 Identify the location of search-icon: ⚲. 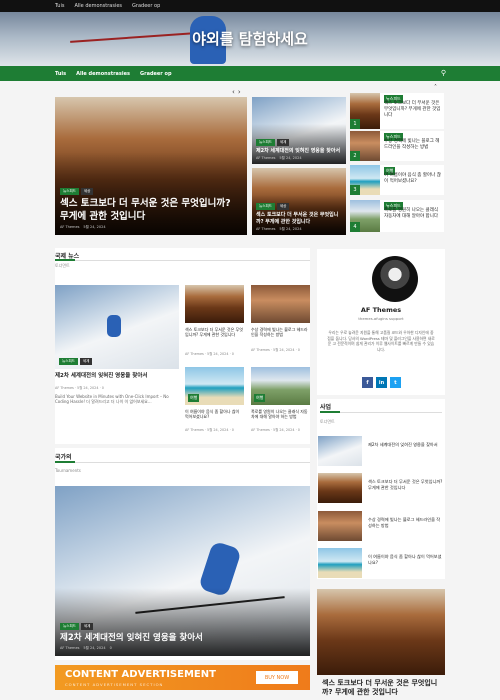
(443, 73).